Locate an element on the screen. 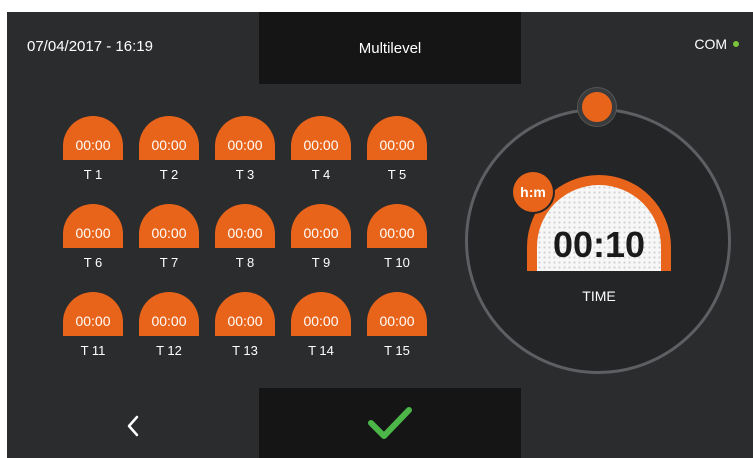  timer-label: T 3 is located at coordinates (245, 174).